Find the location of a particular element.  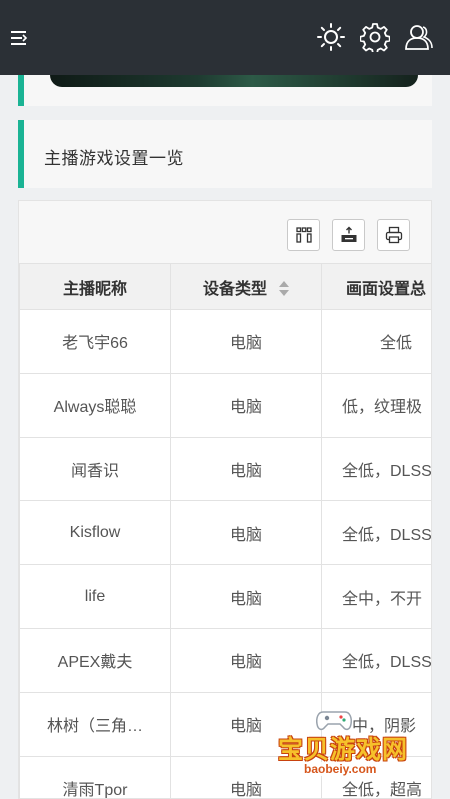

column-header-device: 设备类型 is located at coordinates (246, 286).